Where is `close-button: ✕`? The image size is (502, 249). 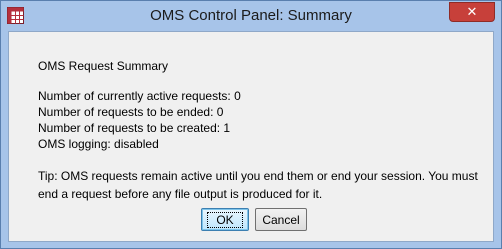
close-button: ✕ is located at coordinates (472, 12).